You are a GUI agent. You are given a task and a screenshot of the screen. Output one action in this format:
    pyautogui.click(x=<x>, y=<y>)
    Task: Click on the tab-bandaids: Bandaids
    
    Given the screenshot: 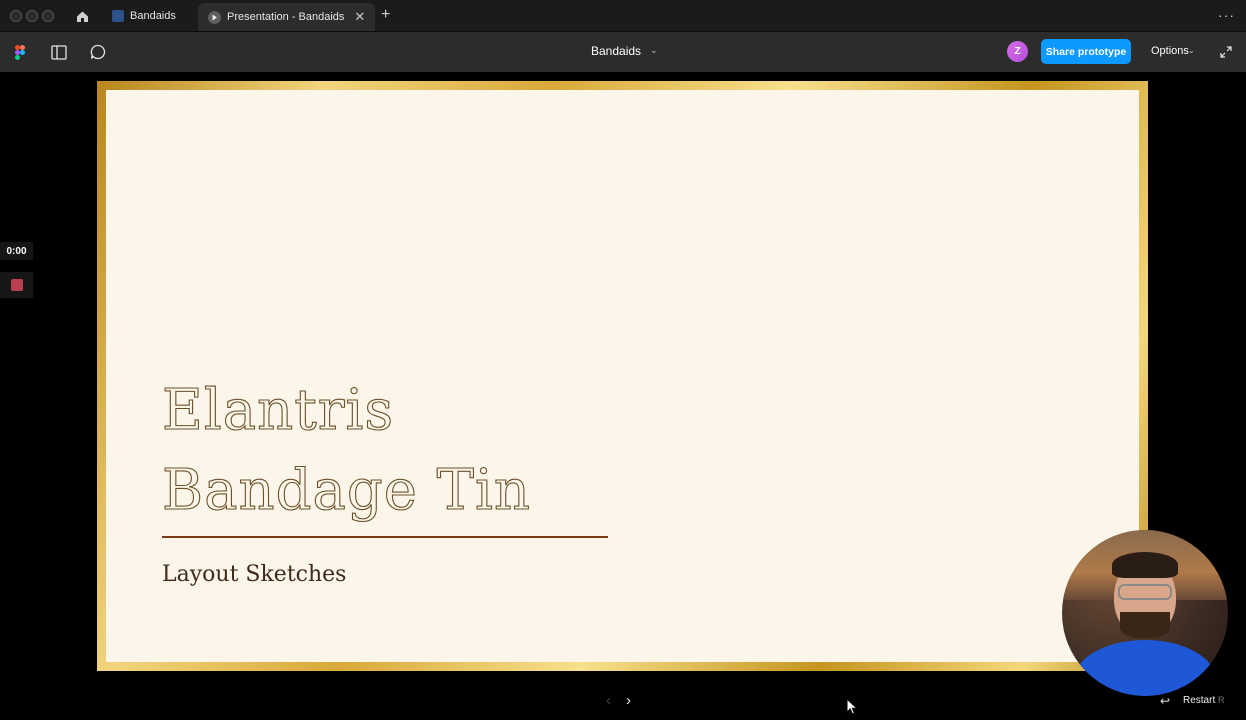 What is the action you would take?
    pyautogui.click(x=144, y=16)
    